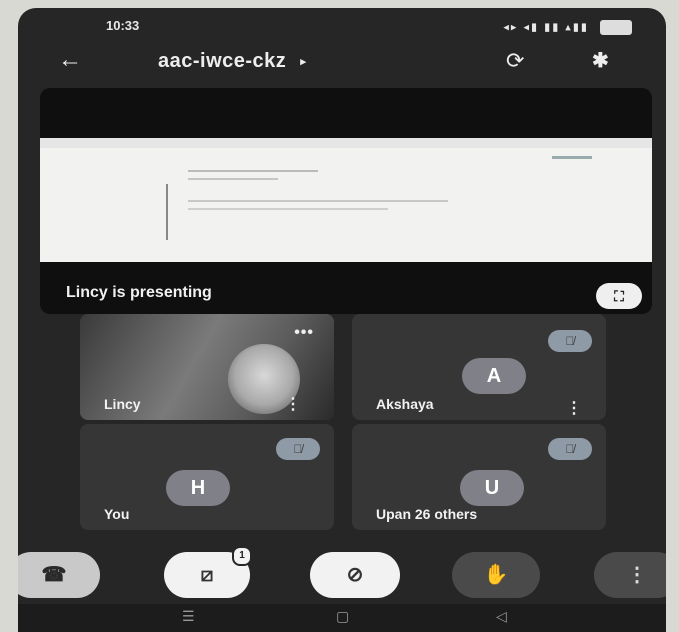  I want to click on avatar: H, so click(198, 488).